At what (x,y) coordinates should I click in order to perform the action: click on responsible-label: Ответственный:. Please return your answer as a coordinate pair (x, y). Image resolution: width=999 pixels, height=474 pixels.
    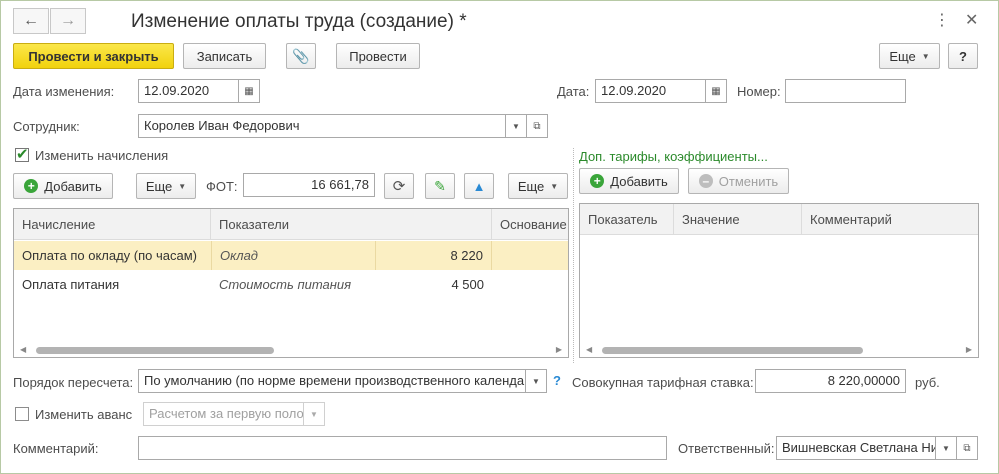
    Looking at the image, I should click on (726, 448).